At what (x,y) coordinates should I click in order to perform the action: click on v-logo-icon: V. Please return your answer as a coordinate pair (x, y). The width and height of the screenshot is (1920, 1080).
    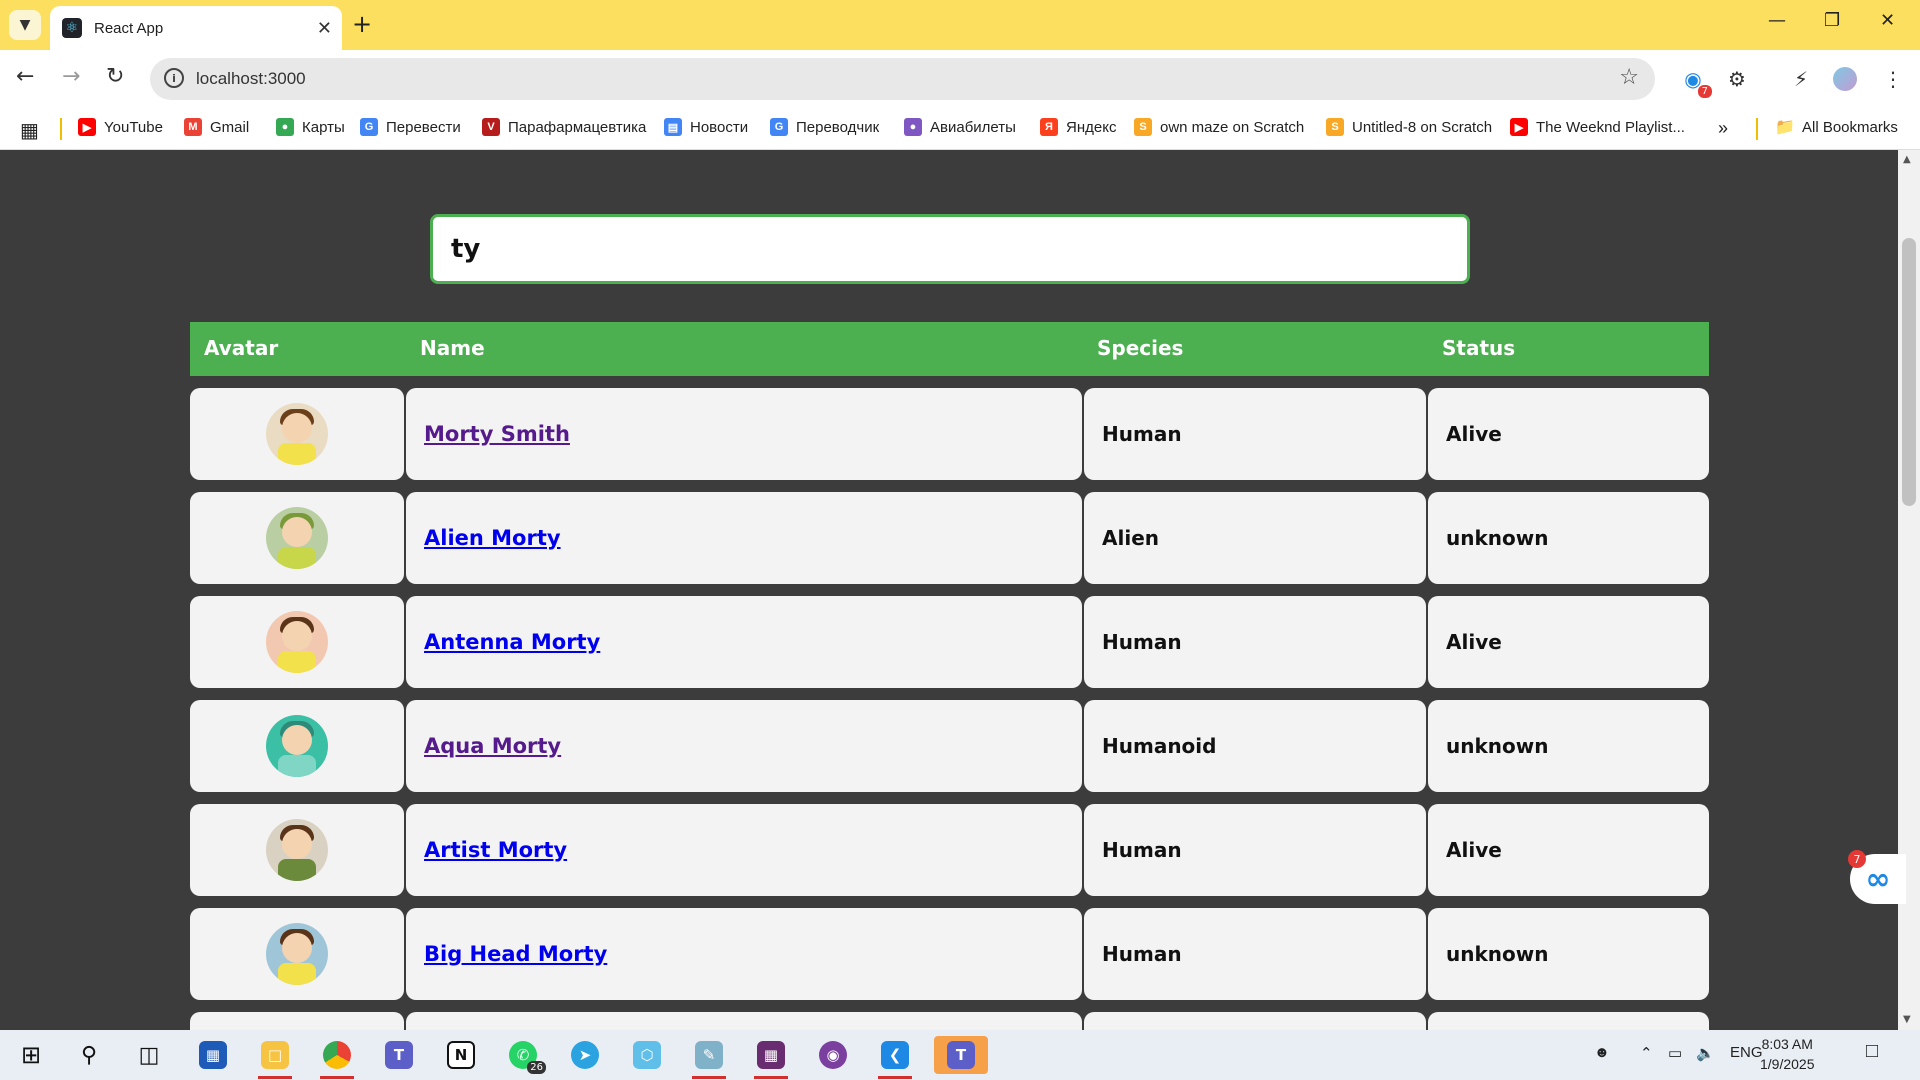
    Looking at the image, I should click on (491, 127).